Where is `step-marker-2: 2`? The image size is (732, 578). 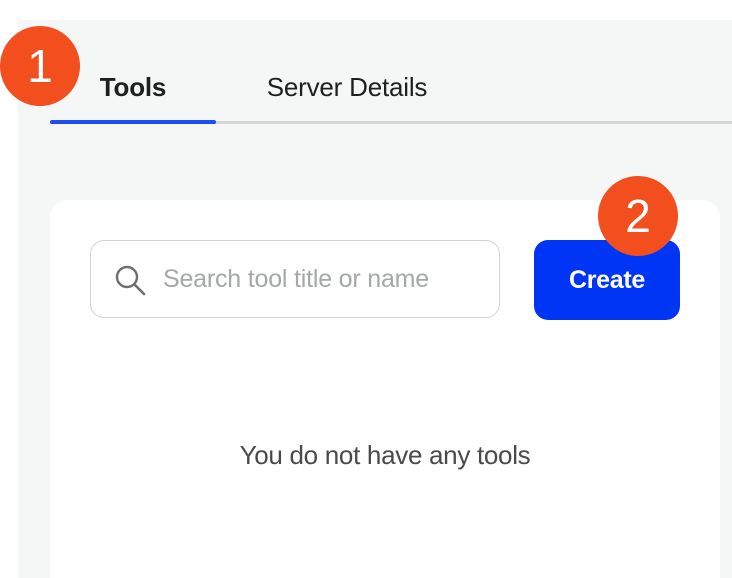
step-marker-2: 2 is located at coordinates (638, 216).